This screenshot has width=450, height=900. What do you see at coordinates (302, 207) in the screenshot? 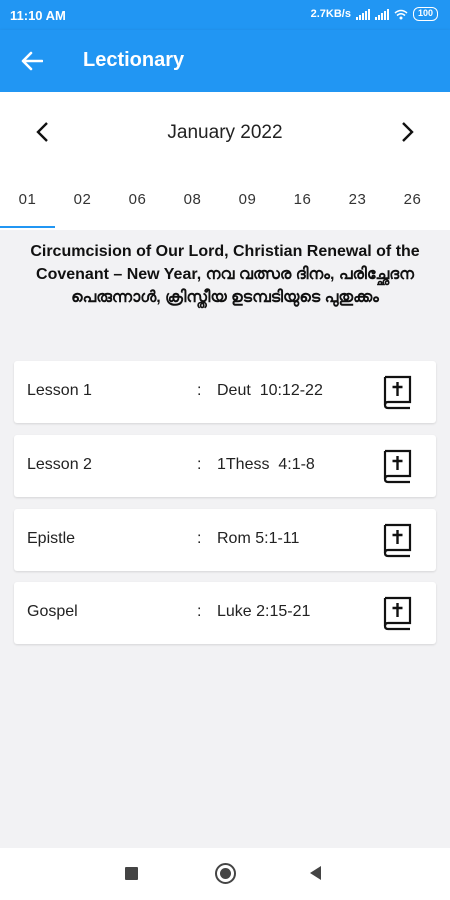
I see `tab-day-16: 16` at bounding box center [302, 207].